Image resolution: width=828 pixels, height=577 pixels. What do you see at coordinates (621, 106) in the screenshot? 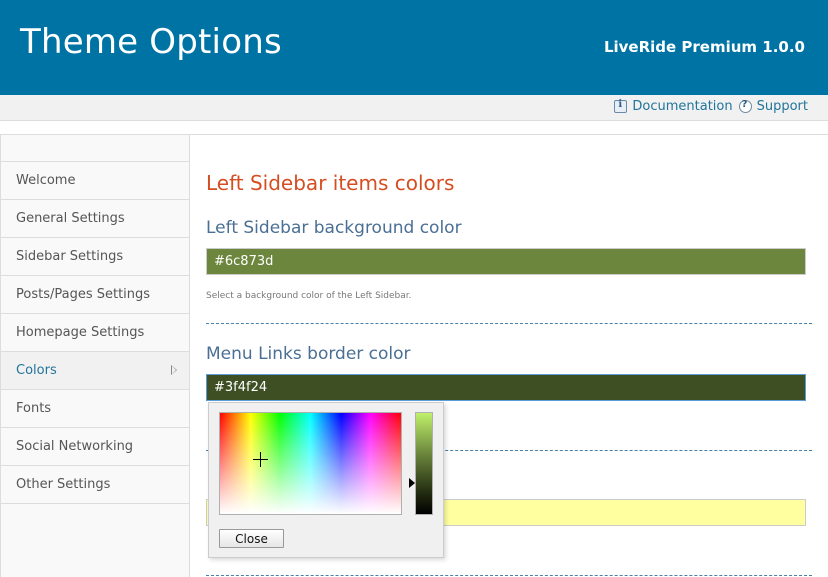
I see `info-icon` at bounding box center [621, 106].